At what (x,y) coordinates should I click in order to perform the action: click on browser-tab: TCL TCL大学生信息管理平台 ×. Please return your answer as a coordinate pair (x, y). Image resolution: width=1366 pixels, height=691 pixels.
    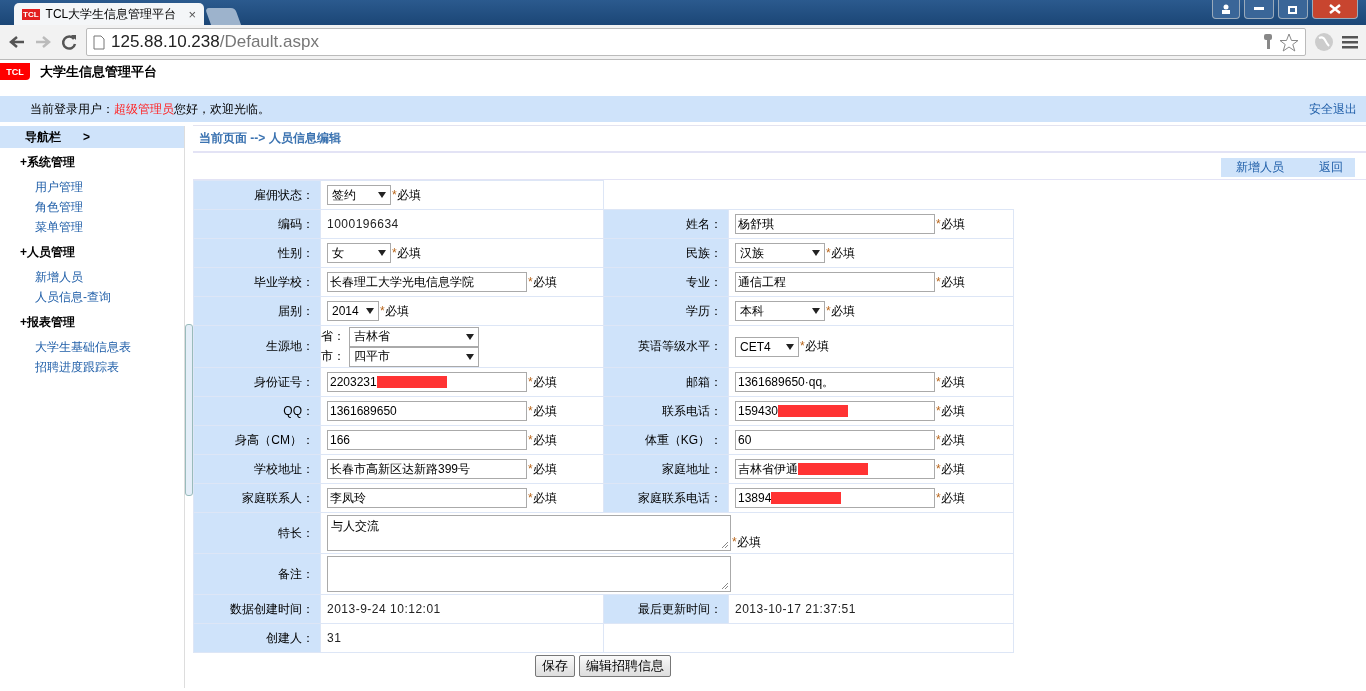
    Looking at the image, I should click on (109, 14).